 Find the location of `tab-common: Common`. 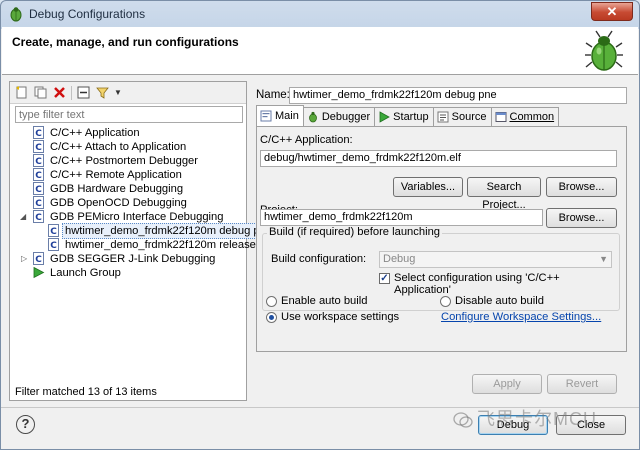

tab-common: Common is located at coordinates (525, 116).